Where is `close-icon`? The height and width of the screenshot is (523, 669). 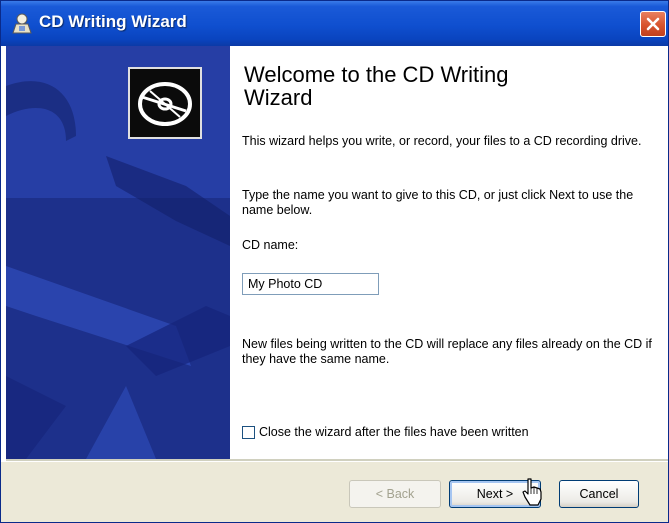
close-icon is located at coordinates (653, 24).